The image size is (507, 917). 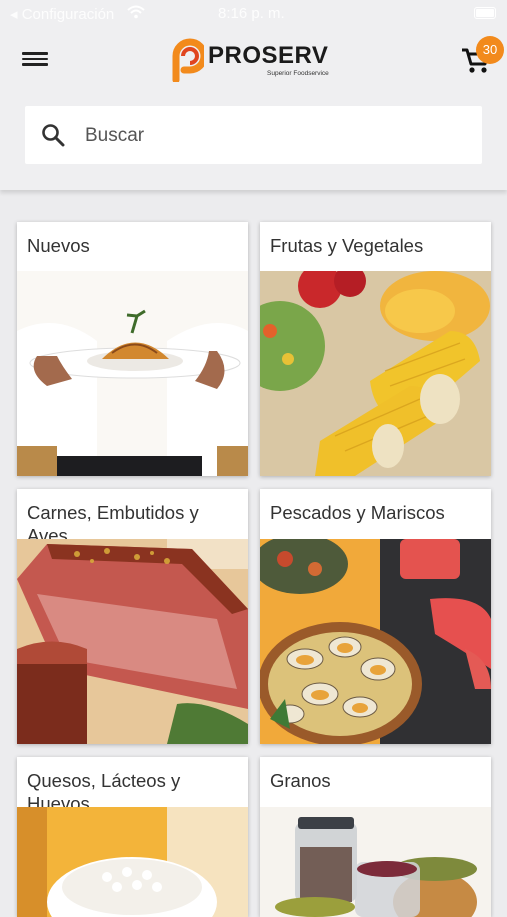 What do you see at coordinates (62, 14) in the screenshot?
I see `back-to-settings-link: ◂ Configuración` at bounding box center [62, 14].